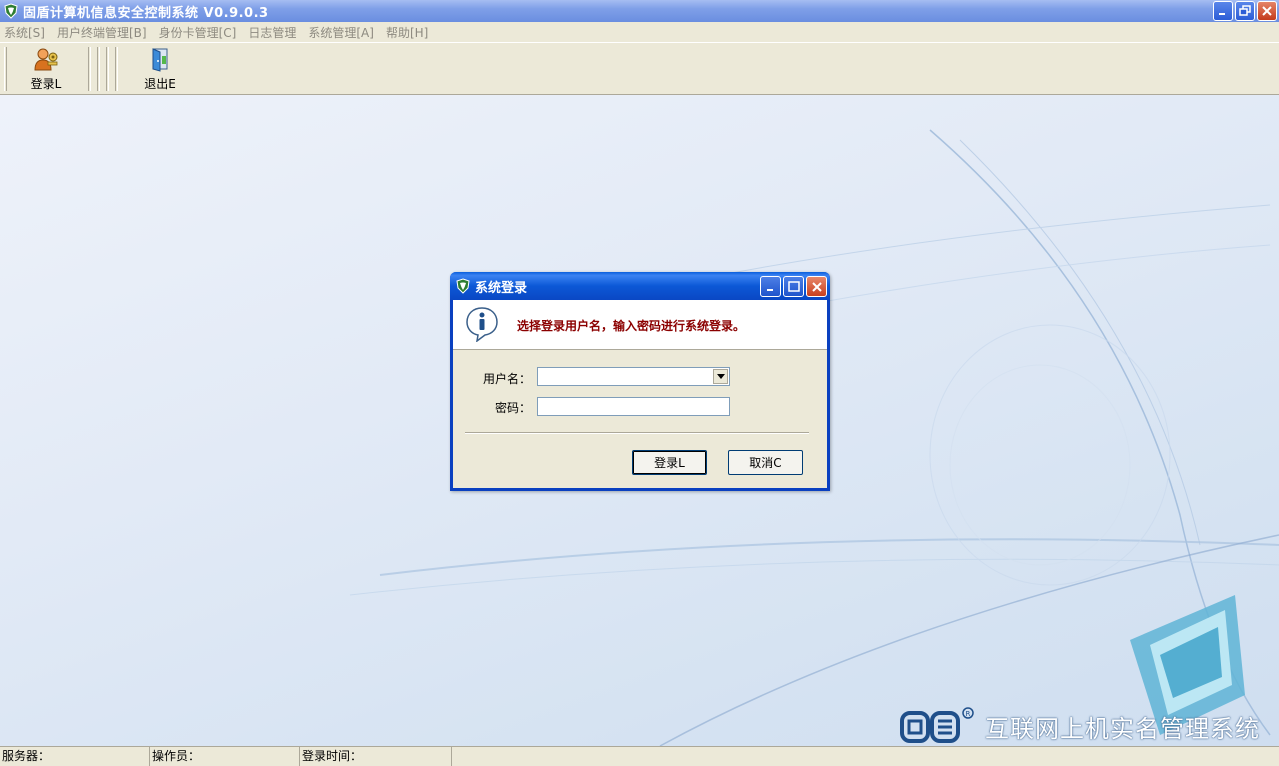 The width and height of the screenshot is (1279, 766). Describe the element at coordinates (75, 756) in the screenshot. I see `status-server: 服务器：` at that location.